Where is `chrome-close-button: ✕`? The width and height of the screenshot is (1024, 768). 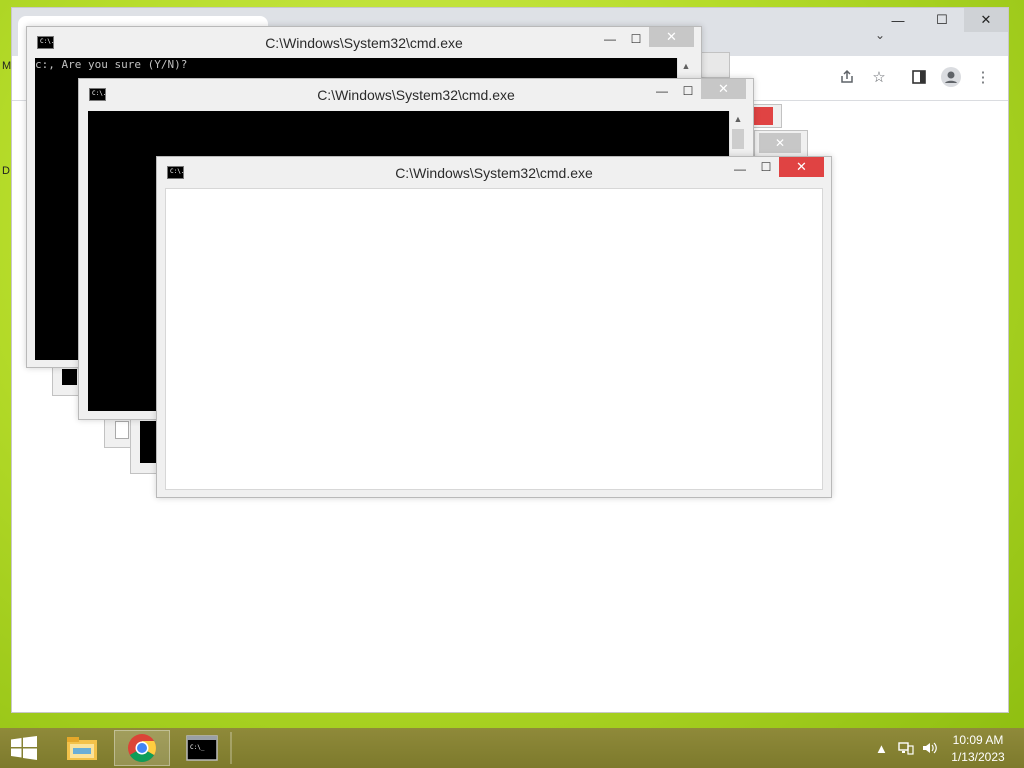
chrome-close-button: ✕ is located at coordinates (986, 20).